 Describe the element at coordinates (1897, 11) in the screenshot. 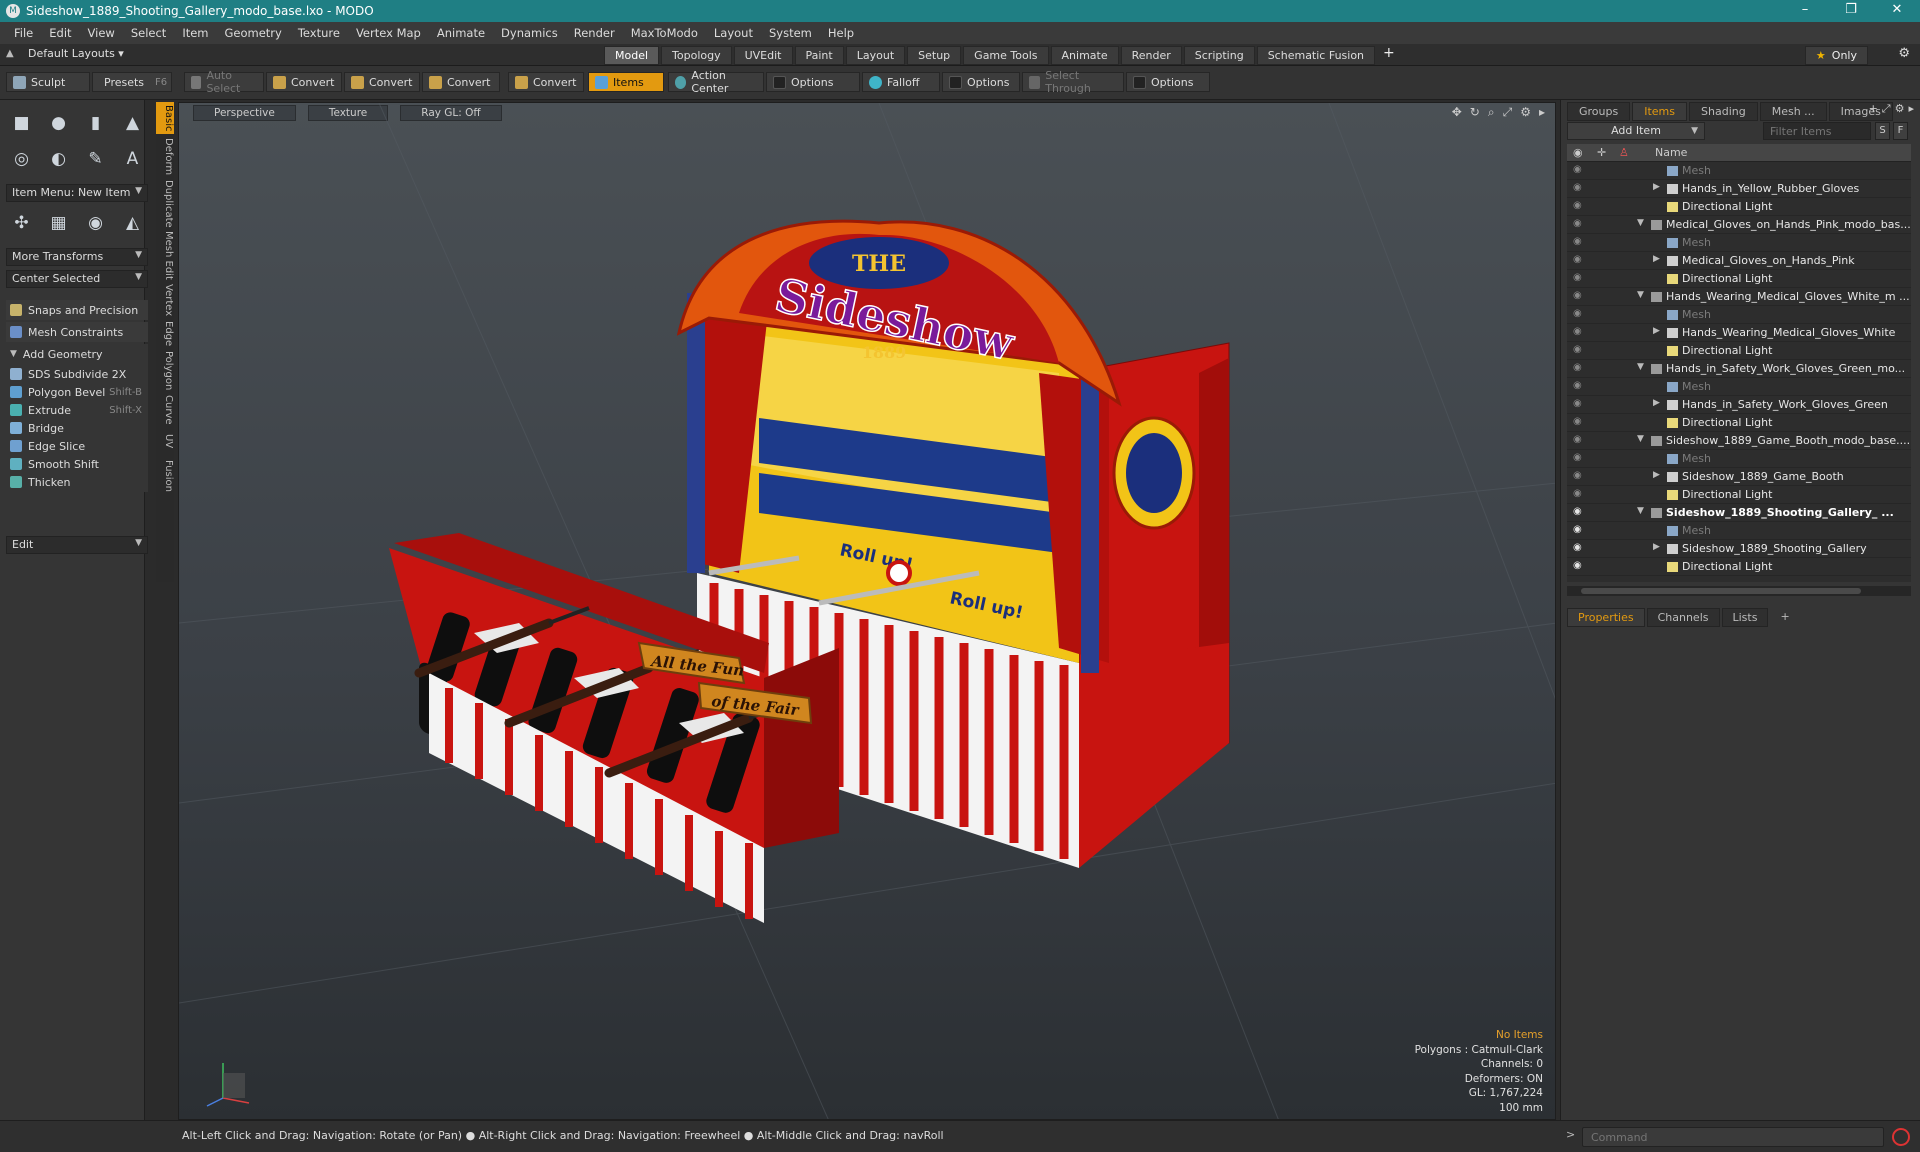

I see `close-button: ✕` at that location.